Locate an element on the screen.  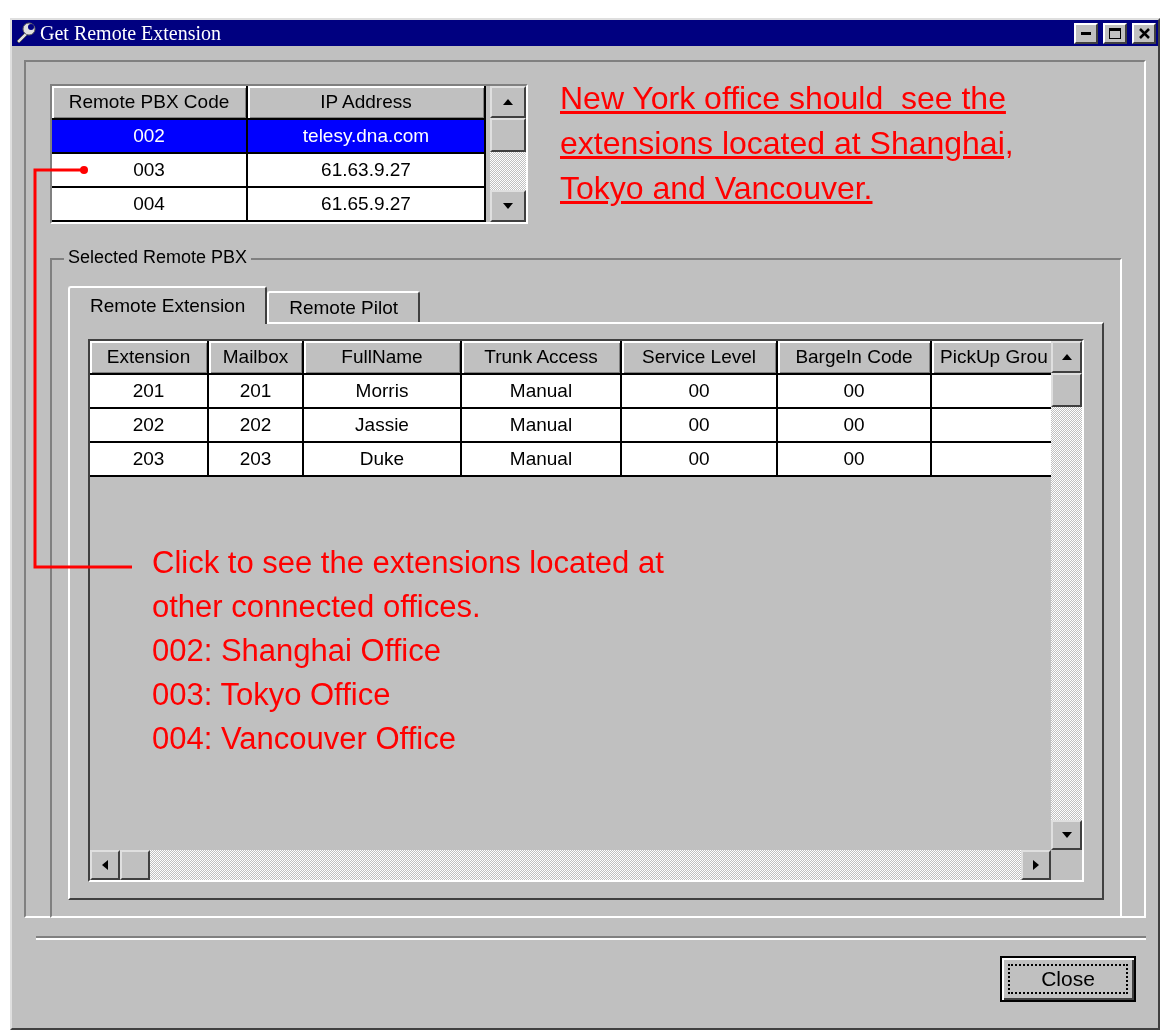
column-header: IP Address is located at coordinates (367, 103).